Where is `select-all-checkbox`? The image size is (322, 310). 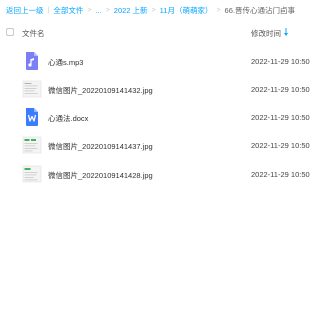
select-all-checkbox is located at coordinates (10, 32).